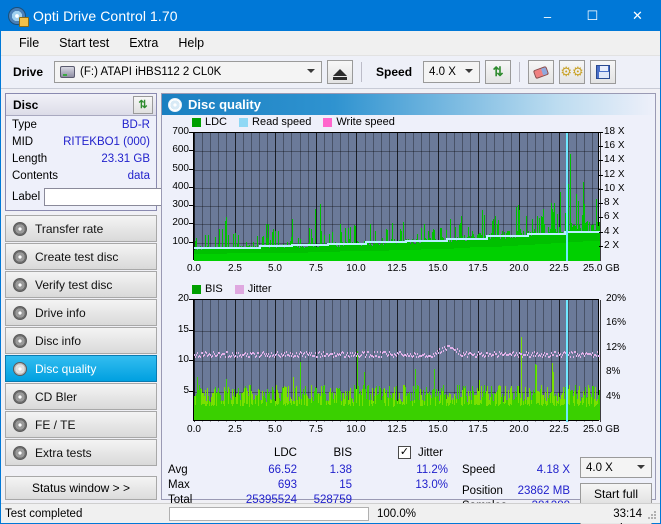 This screenshot has width=661, height=524. I want to click on status-window-button: Status window > >, so click(81, 488).